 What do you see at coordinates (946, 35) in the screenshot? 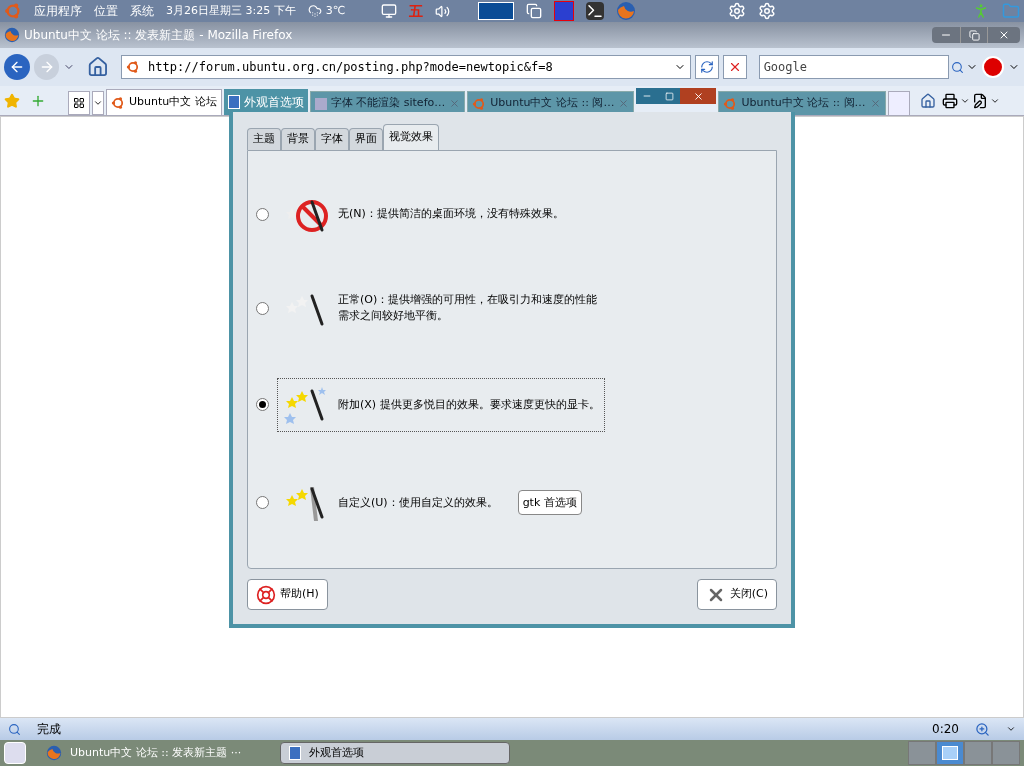
I see `minimize-button` at bounding box center [946, 35].